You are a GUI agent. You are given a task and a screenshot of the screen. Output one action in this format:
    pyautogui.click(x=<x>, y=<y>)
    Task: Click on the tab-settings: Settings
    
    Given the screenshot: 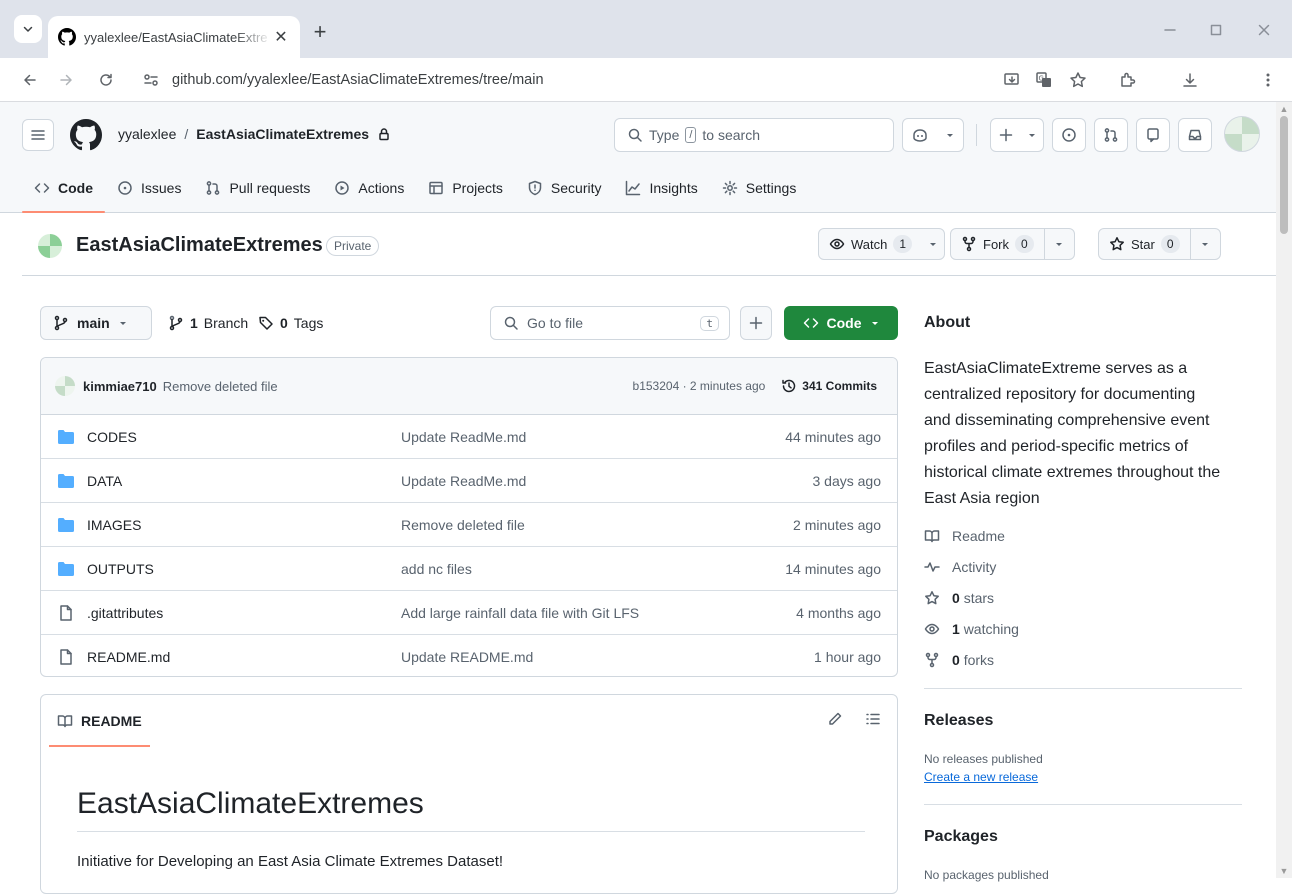 What is the action you would take?
    pyautogui.click(x=759, y=188)
    